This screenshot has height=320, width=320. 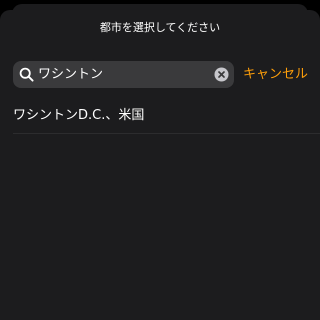 I want to click on search-icon, so click(x=26, y=74).